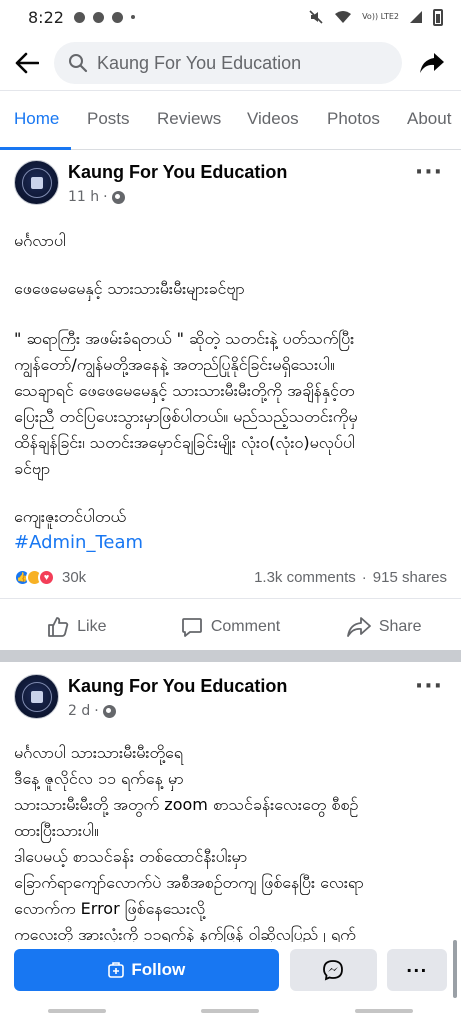  What do you see at coordinates (79, 711) in the screenshot?
I see `post-time: 2 d` at bounding box center [79, 711].